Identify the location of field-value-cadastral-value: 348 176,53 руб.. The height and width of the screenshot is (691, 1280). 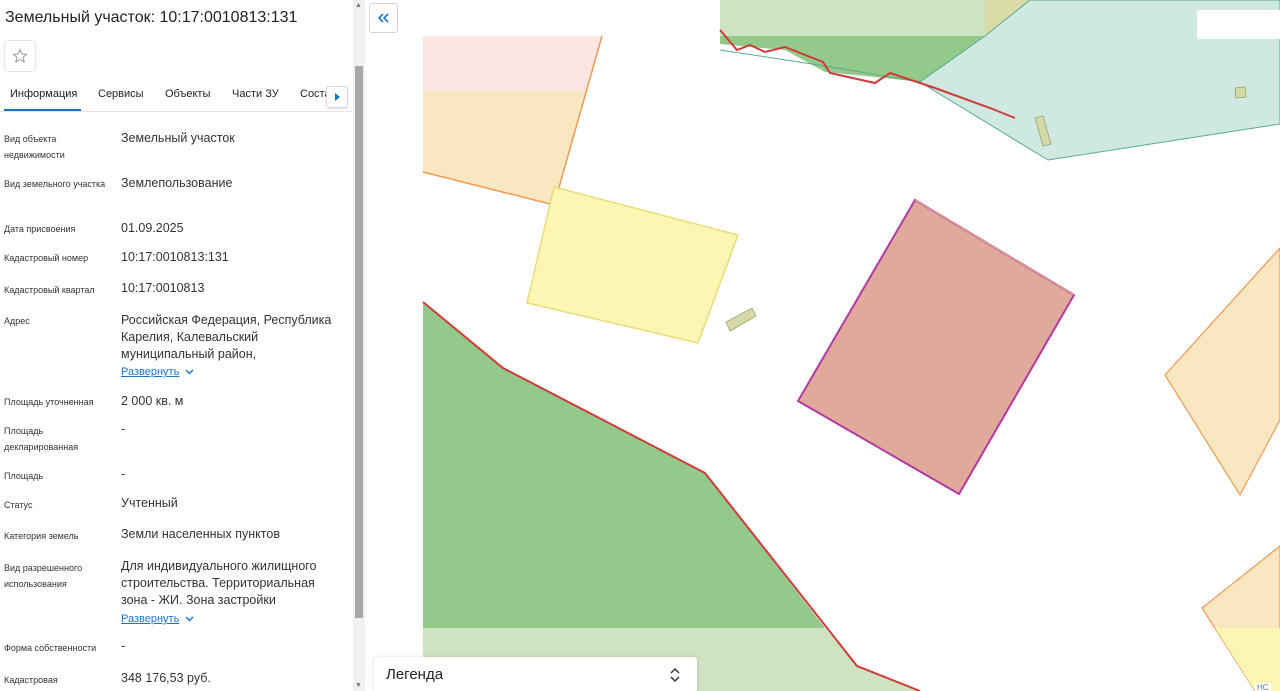
(166, 678).